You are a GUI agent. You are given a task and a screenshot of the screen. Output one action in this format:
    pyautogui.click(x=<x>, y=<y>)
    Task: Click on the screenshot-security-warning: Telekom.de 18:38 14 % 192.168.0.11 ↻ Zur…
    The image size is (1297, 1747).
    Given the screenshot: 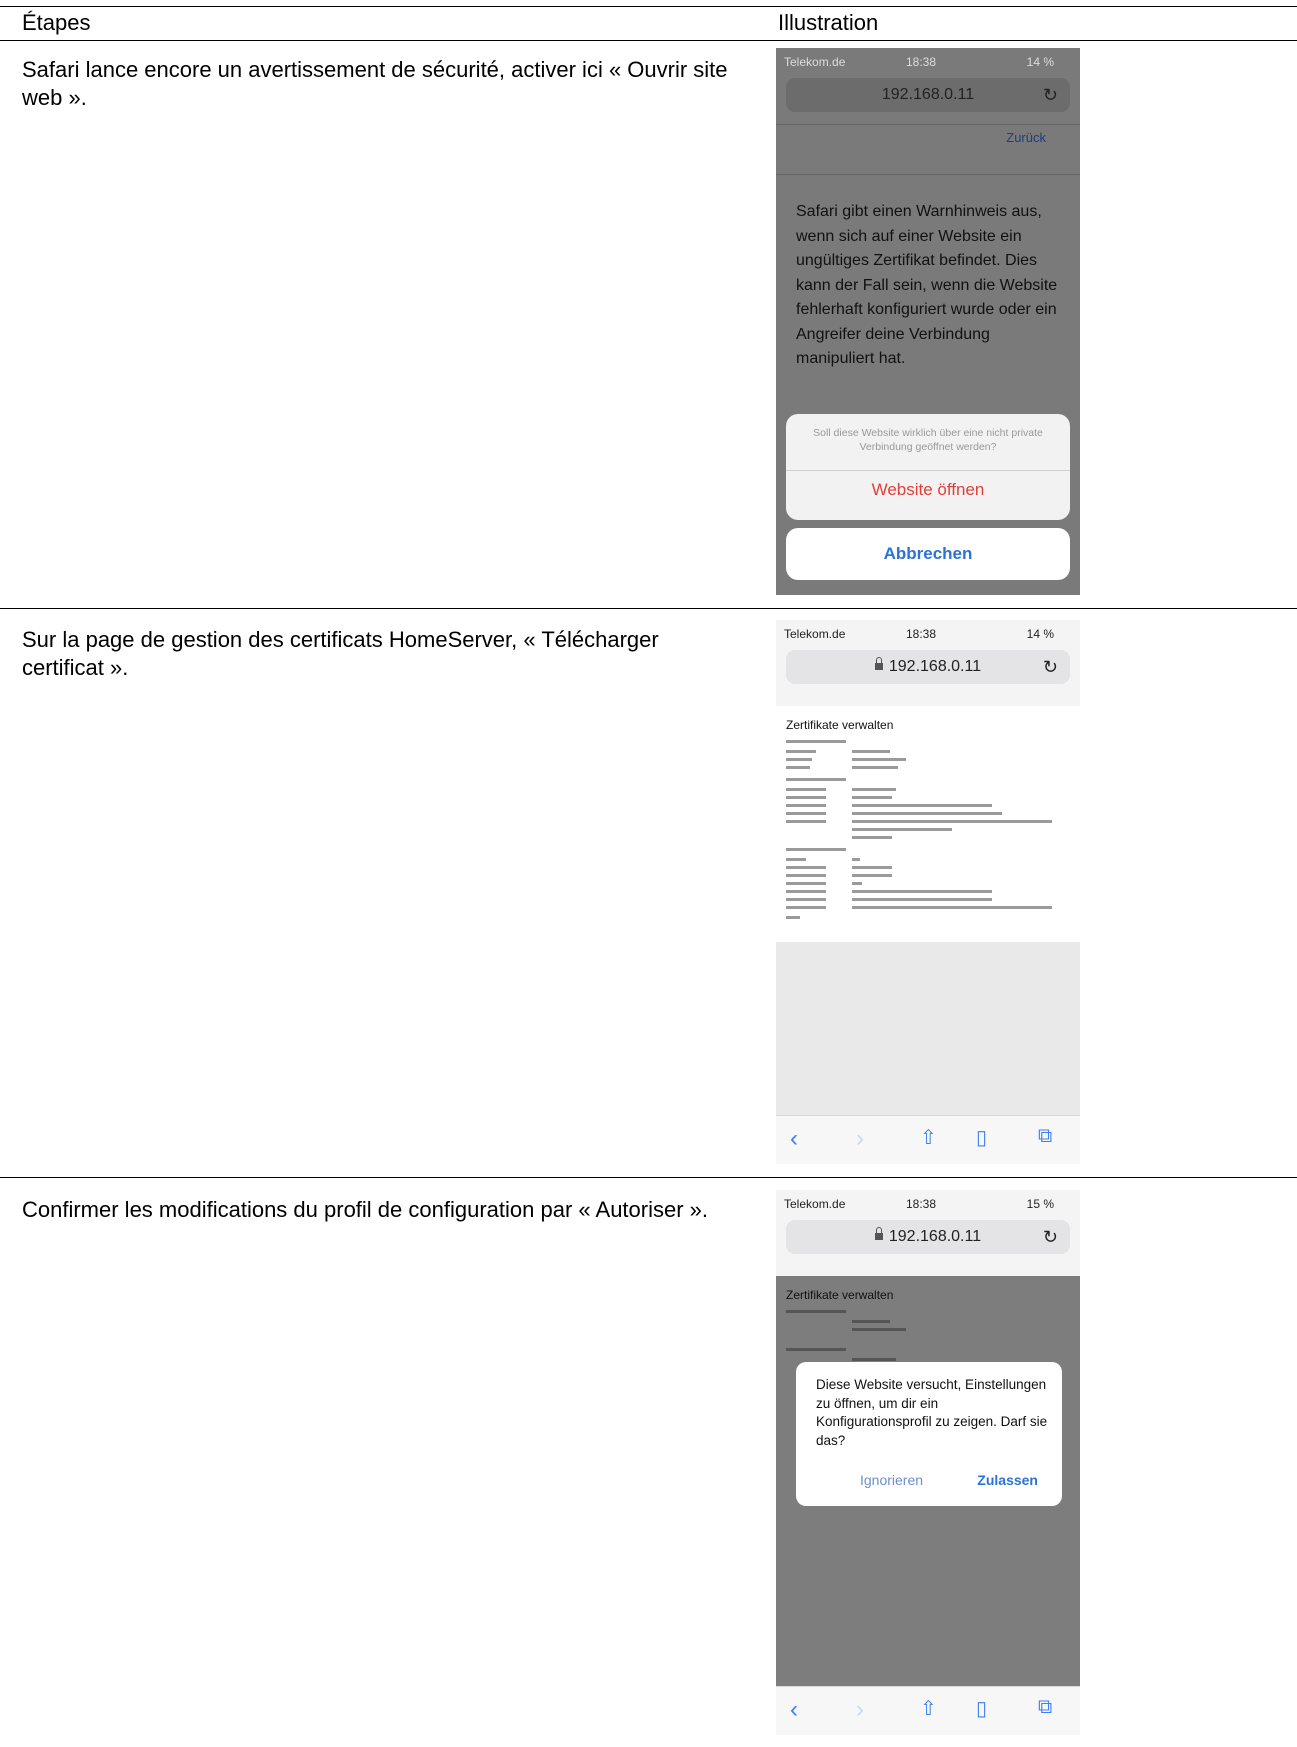 What is the action you would take?
    pyautogui.click(x=928, y=321)
    